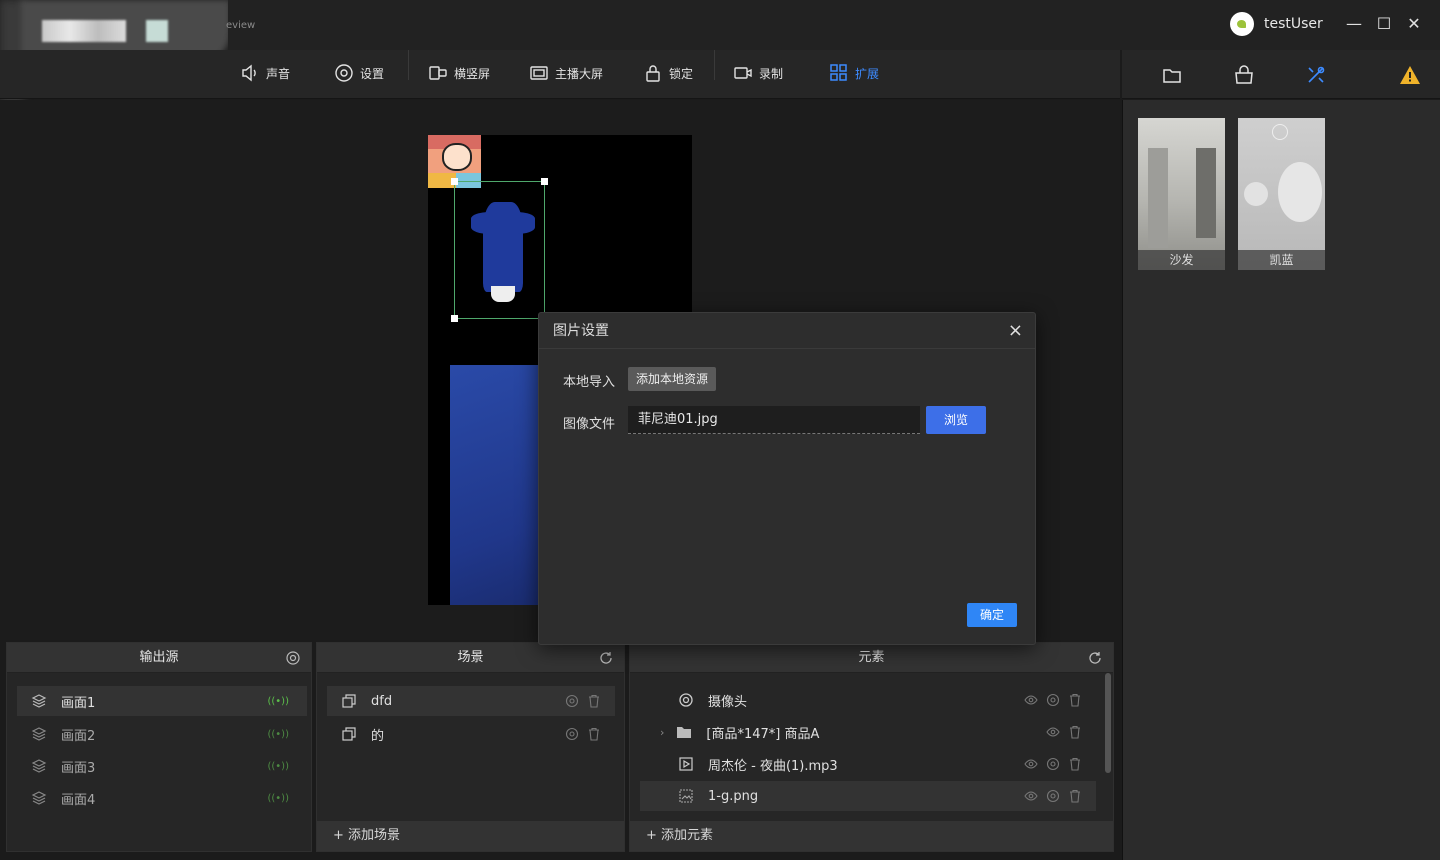 This screenshot has height=860, width=1440. Describe the element at coordinates (382, 701) in the screenshot. I see `scene-label: dfd` at that location.